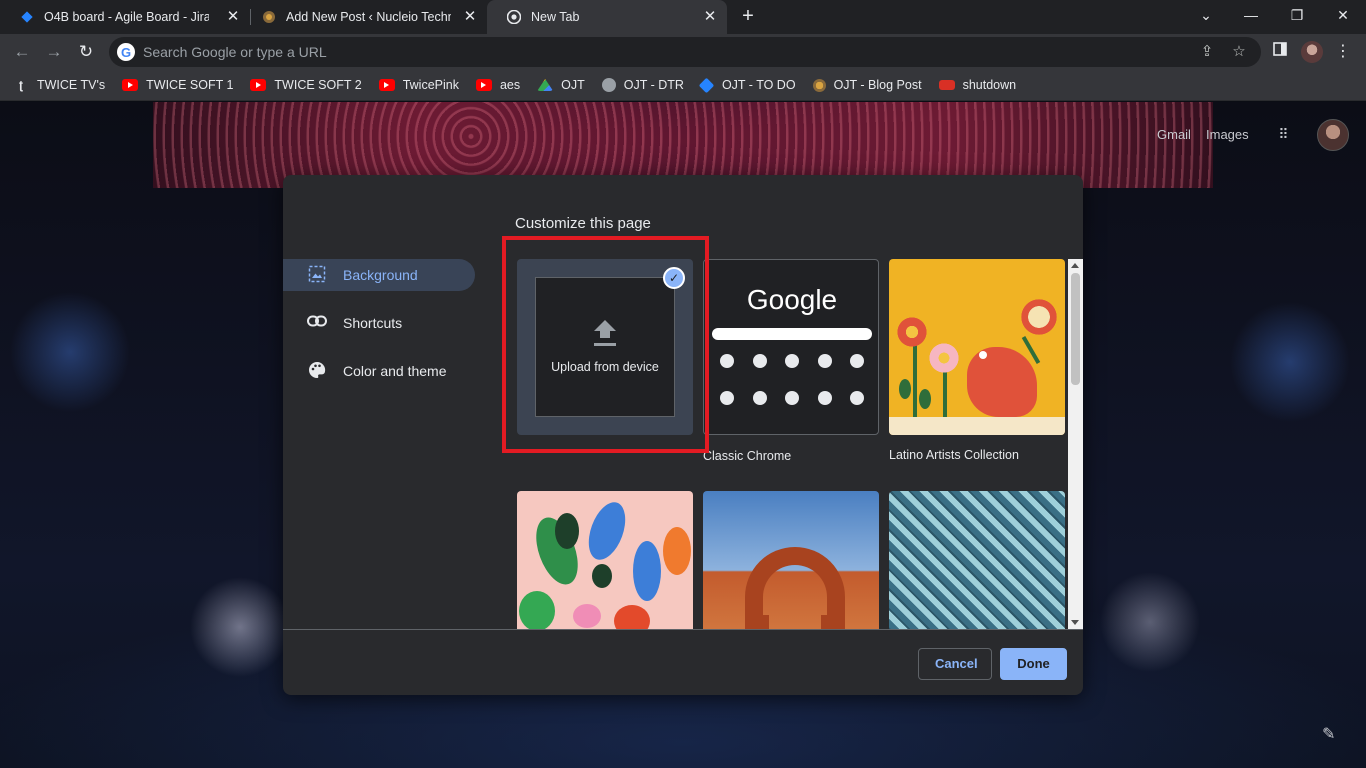 The image size is (1366, 768). Describe the element at coordinates (1206, 15) in the screenshot. I see `tab-search-icon: ⌄` at that location.